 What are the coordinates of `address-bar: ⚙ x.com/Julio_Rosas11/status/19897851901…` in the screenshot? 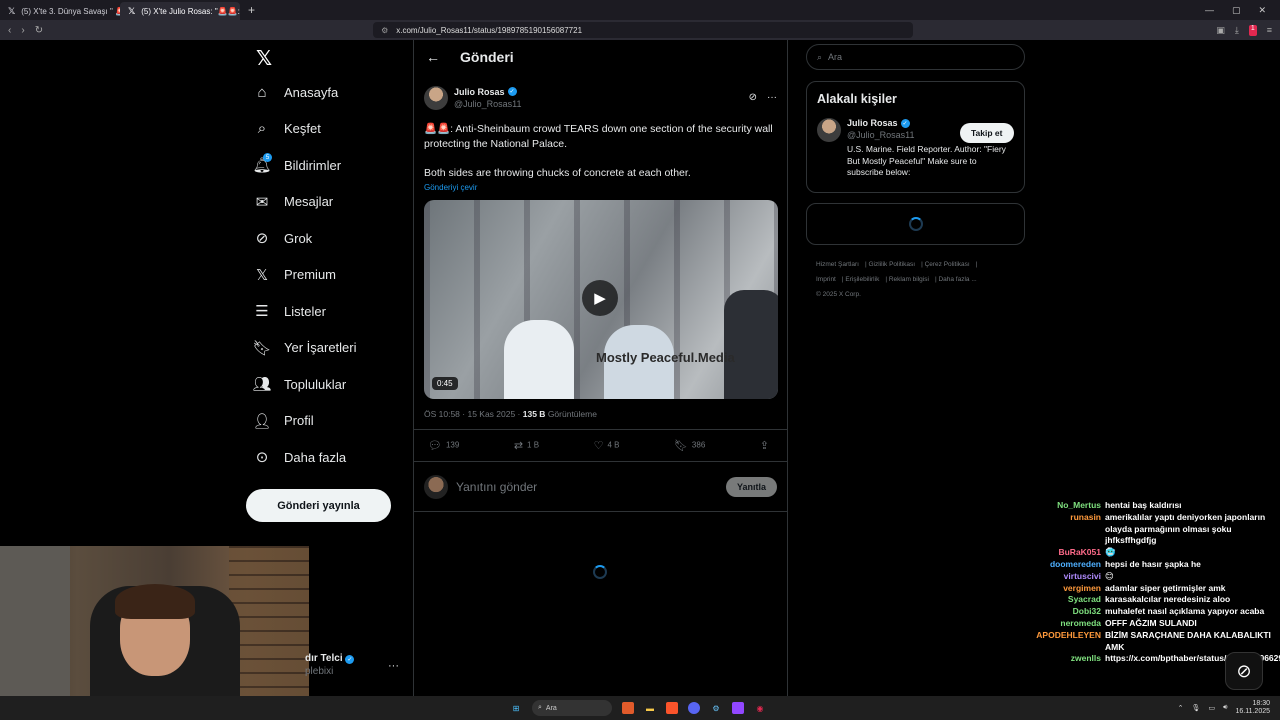 It's located at (643, 30).